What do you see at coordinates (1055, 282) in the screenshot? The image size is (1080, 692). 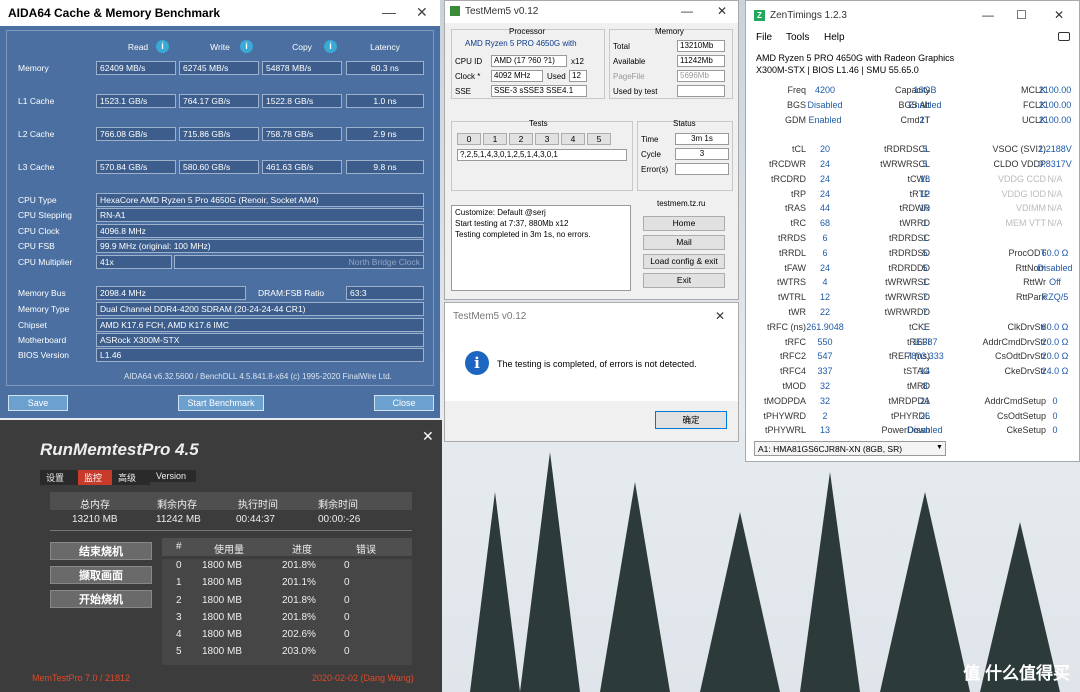 I see `timing-value: Off` at bounding box center [1055, 282].